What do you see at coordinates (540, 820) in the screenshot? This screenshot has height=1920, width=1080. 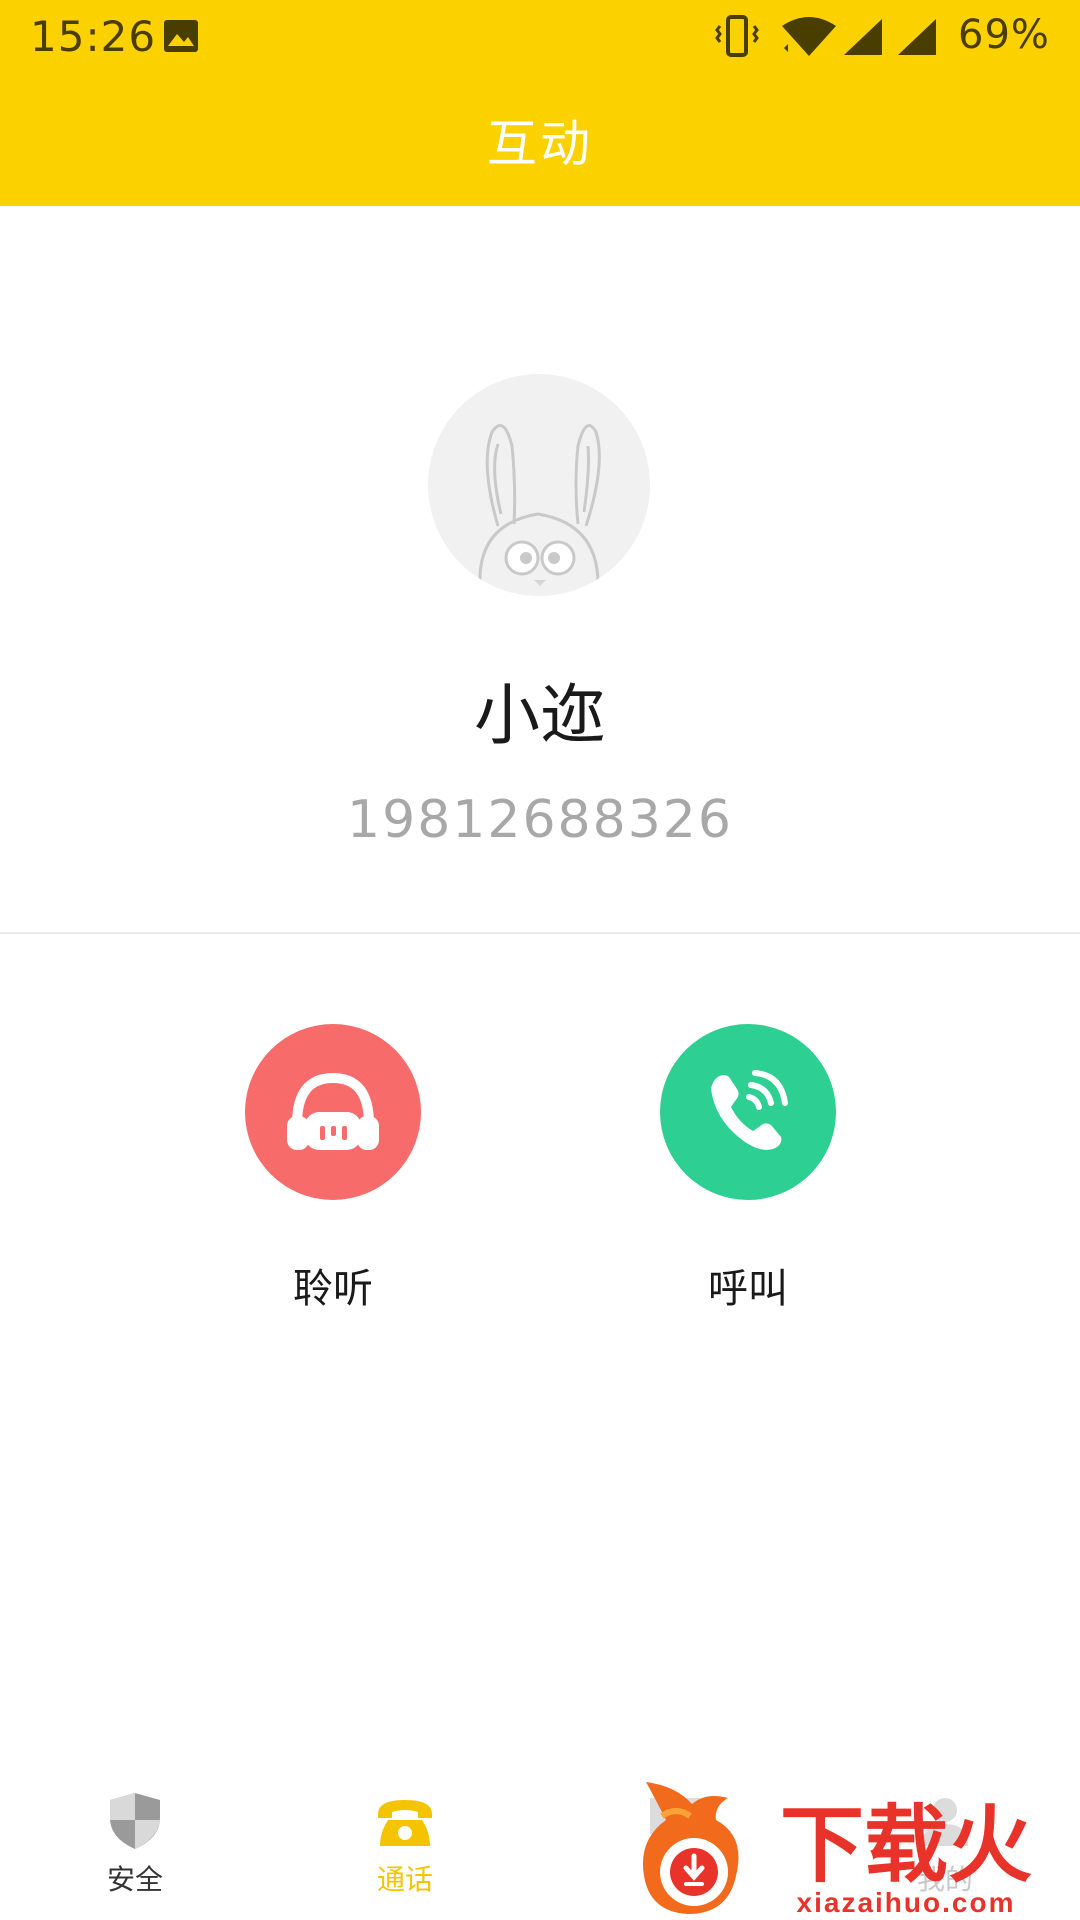 I see `contact-phone-number: 19812688326` at bounding box center [540, 820].